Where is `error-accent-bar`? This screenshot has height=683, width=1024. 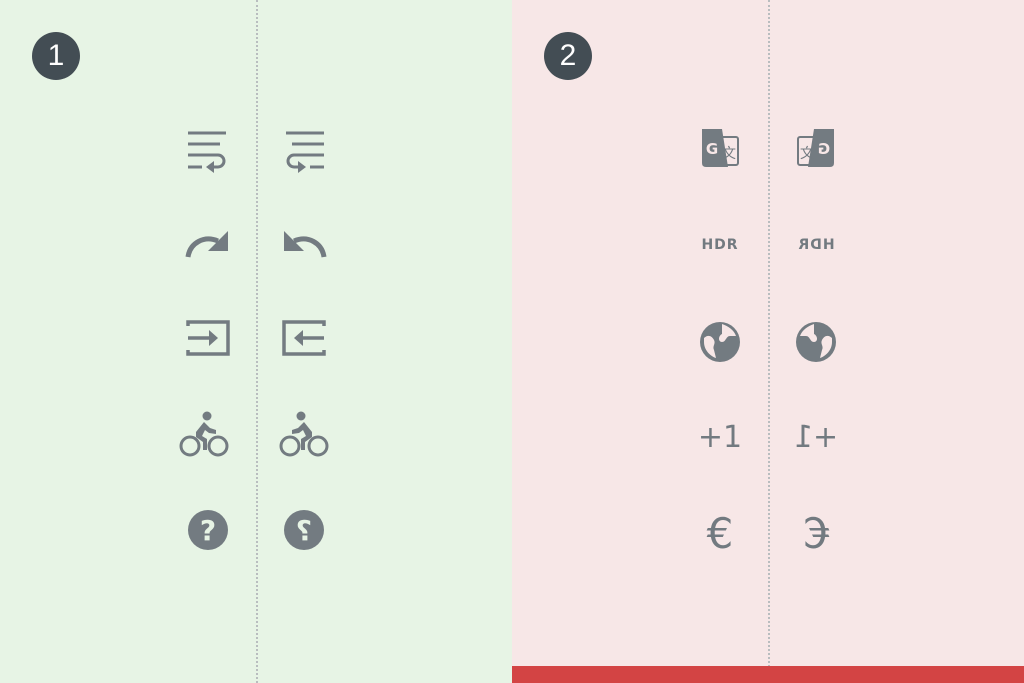 error-accent-bar is located at coordinates (768, 674).